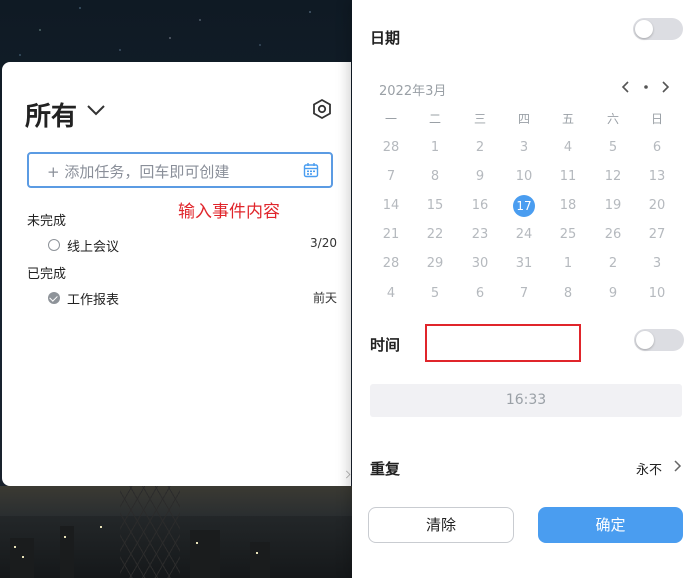 Image resolution: width=700 pixels, height=578 pixels. I want to click on annotation-text: 输入事件内容, so click(229, 212).